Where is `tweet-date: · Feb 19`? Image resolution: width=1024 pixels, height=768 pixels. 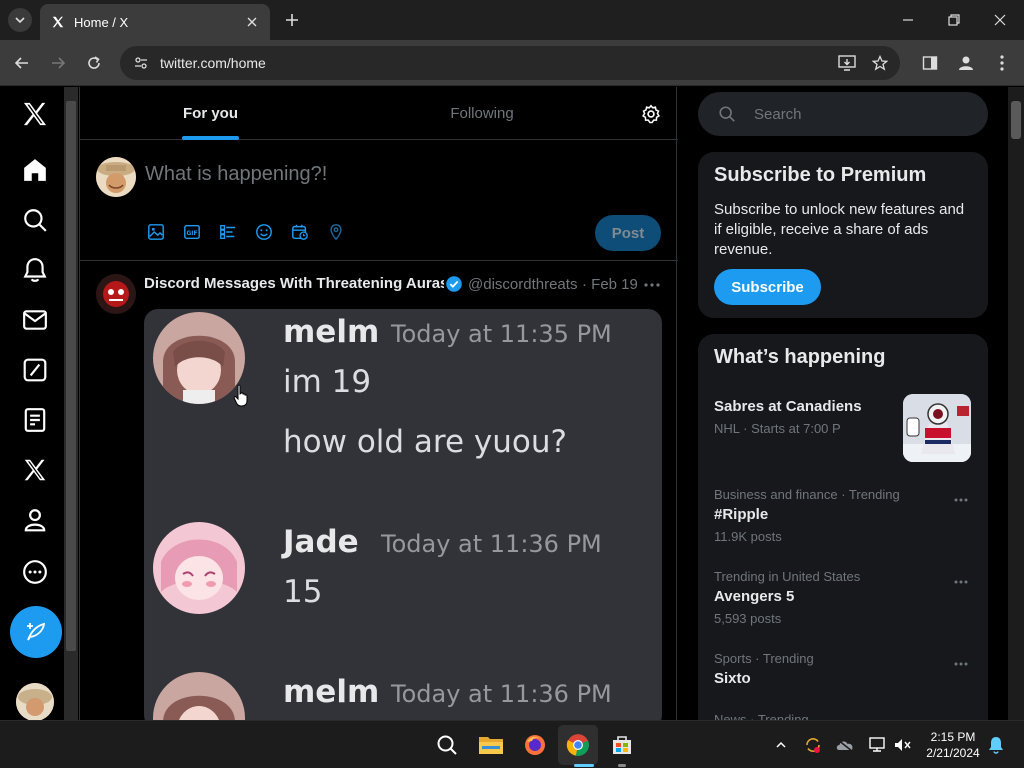 tweet-date: · Feb 19 is located at coordinates (610, 284).